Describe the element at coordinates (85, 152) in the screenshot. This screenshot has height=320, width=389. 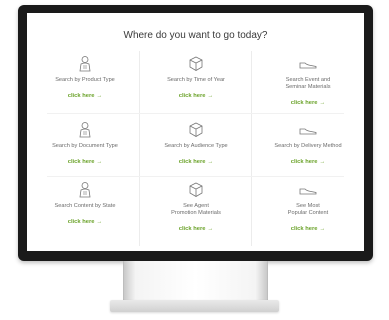
I see `tile-search-document-type: Search by Document Type click here →` at that location.